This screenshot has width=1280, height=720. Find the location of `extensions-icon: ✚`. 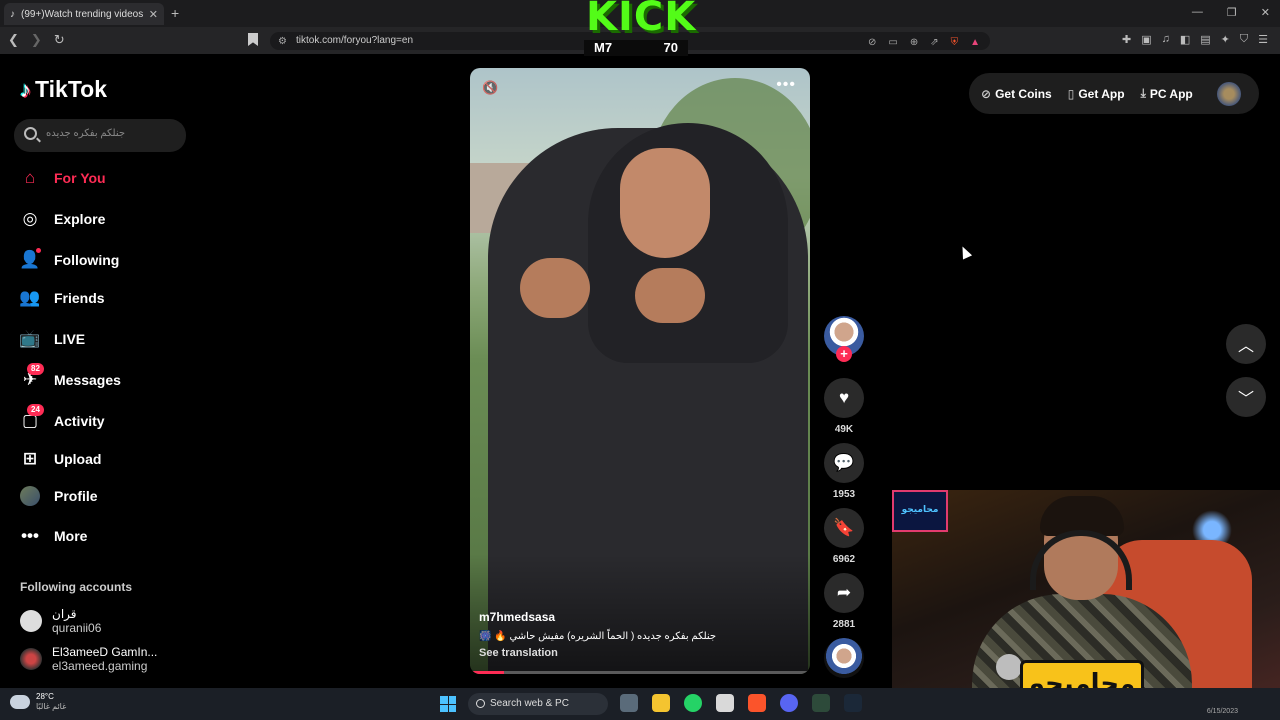

extensions-icon: ✚ is located at coordinates (1126, 39).